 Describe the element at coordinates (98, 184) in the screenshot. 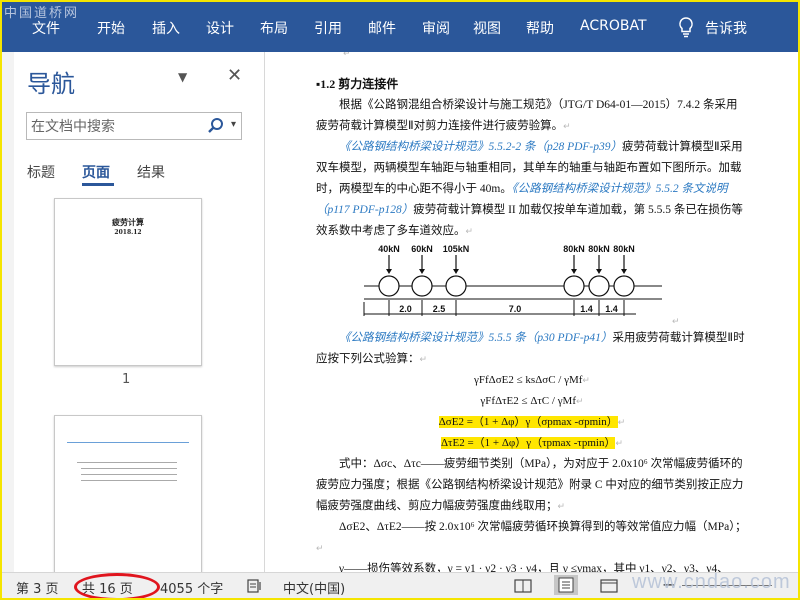

I see `active-tab-indicator` at that location.